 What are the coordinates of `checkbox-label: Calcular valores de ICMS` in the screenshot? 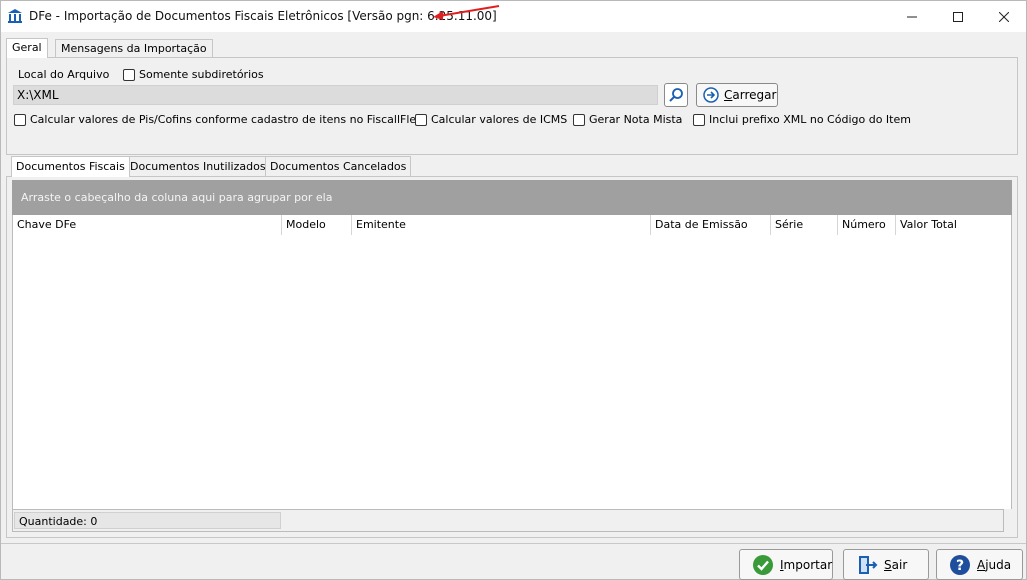 It's located at (499, 119).